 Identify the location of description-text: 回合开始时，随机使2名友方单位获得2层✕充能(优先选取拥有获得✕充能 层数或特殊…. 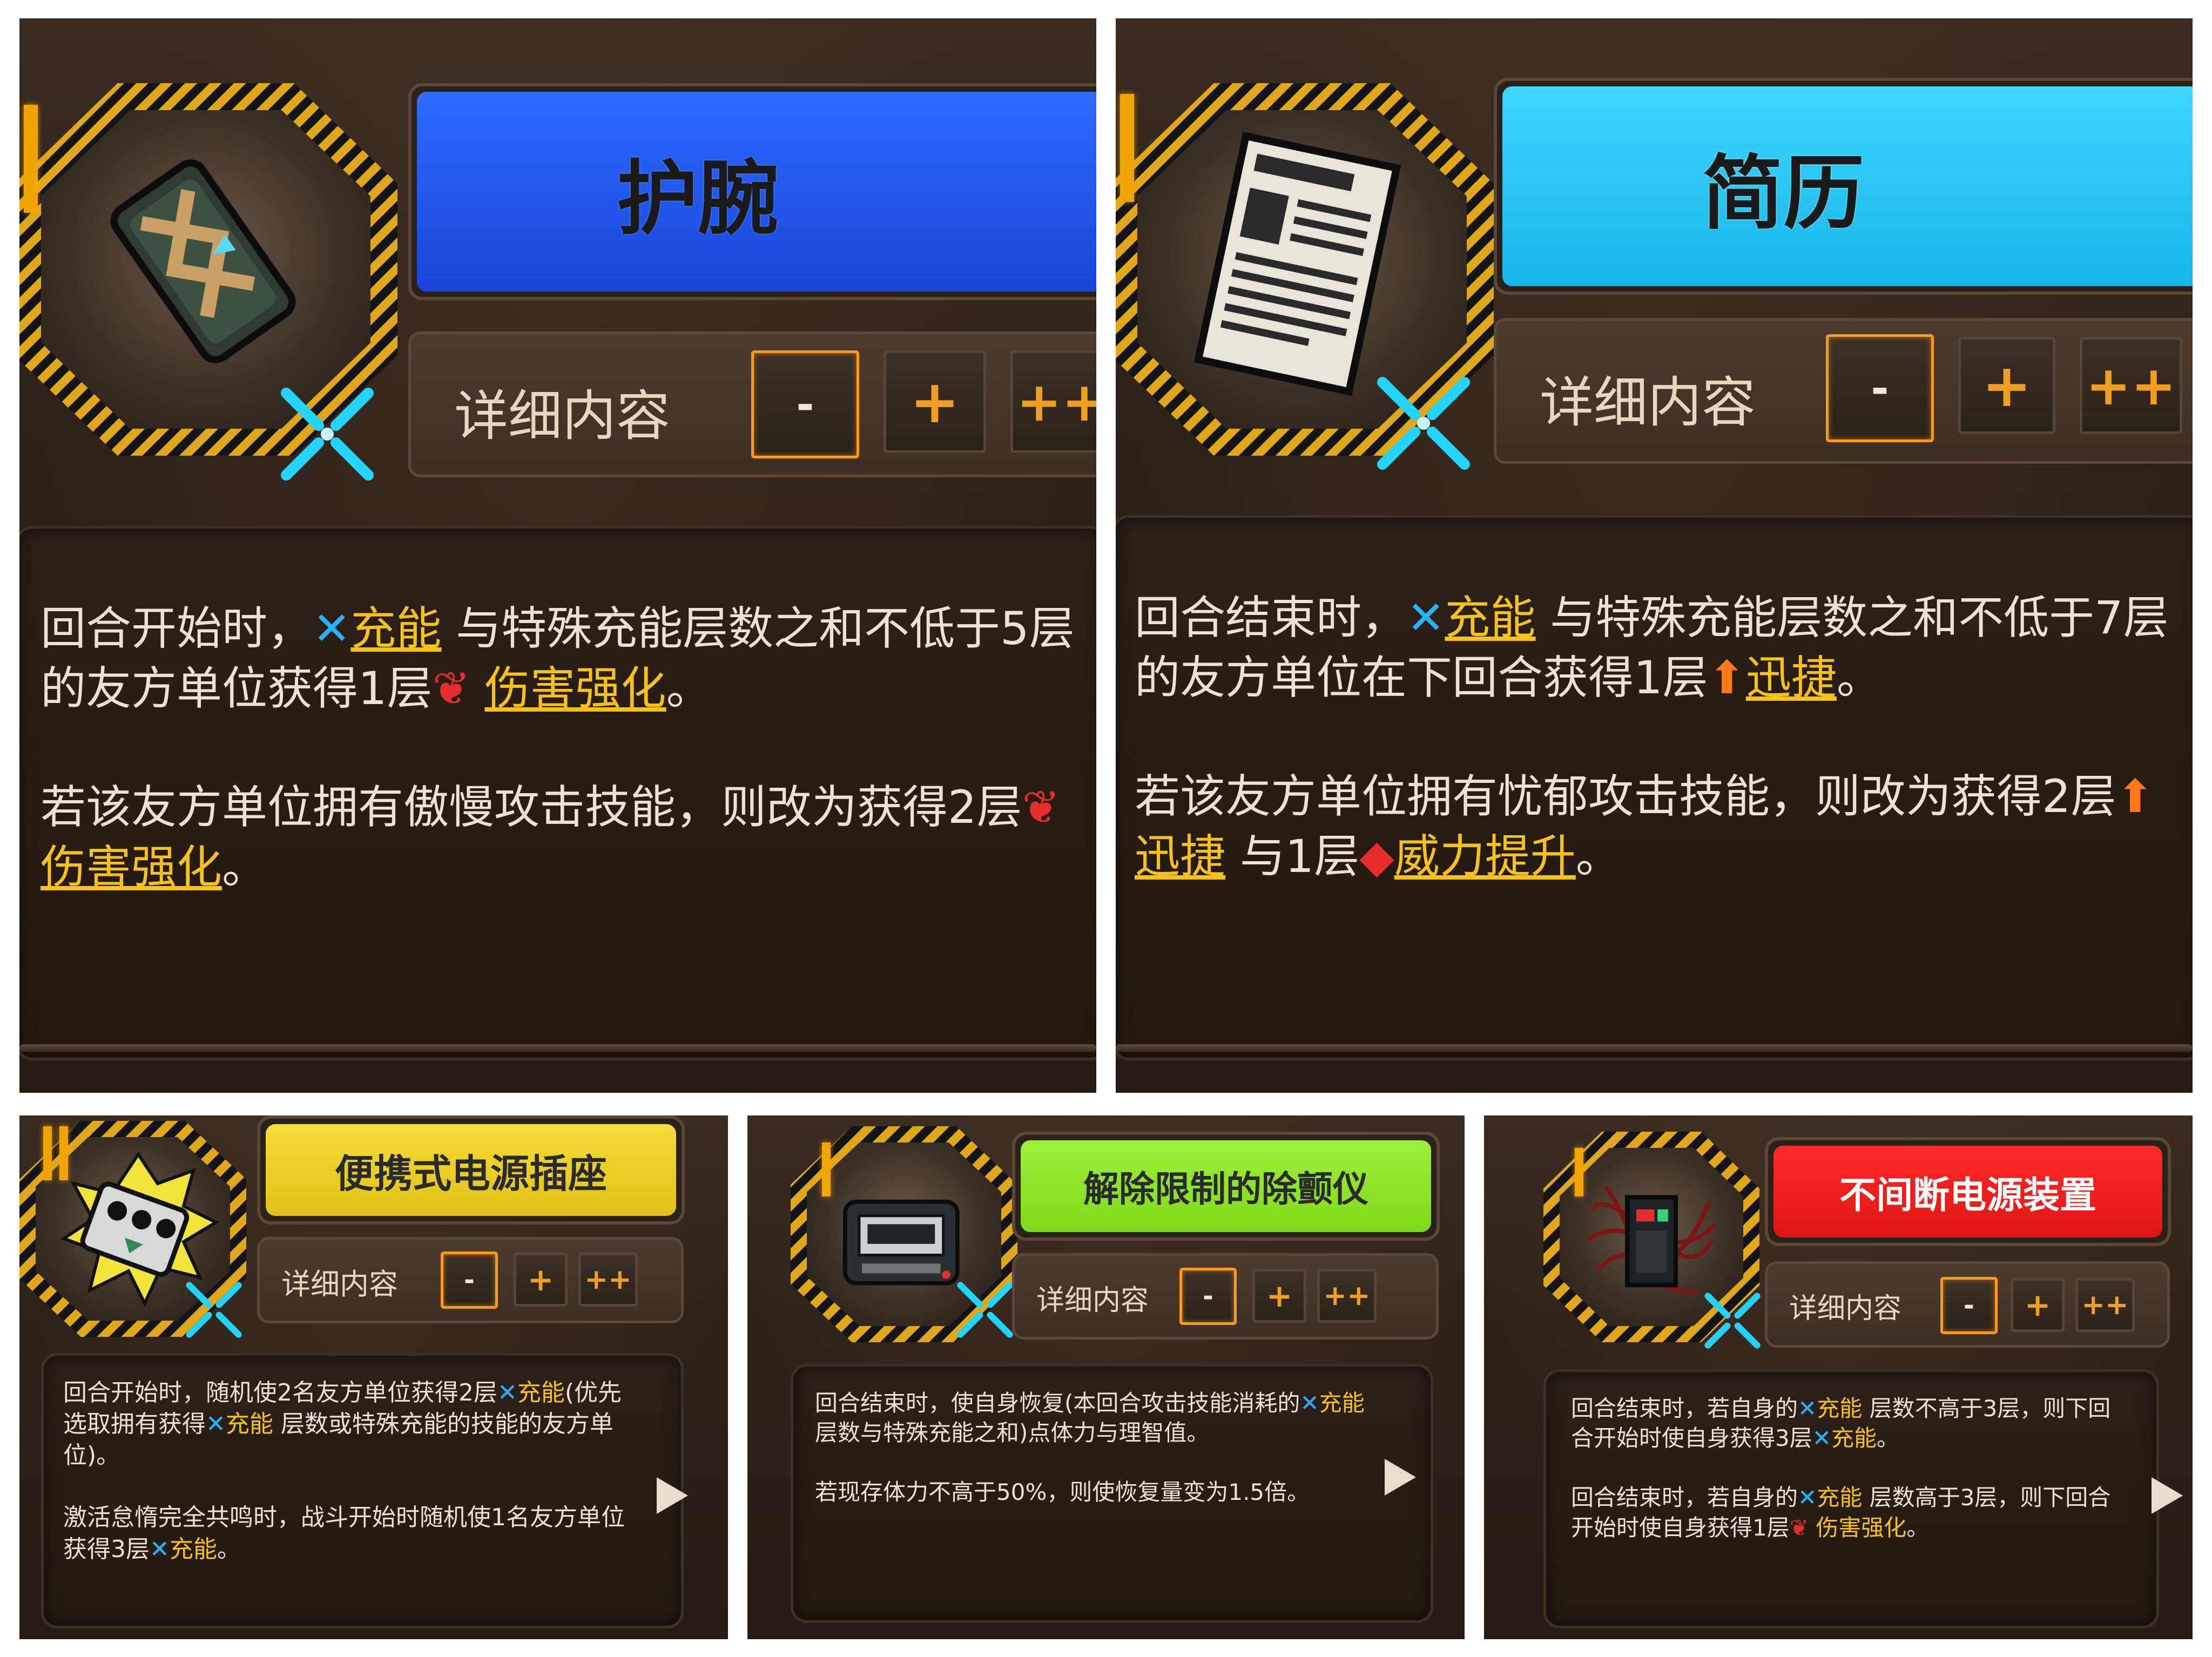
(349, 1471).